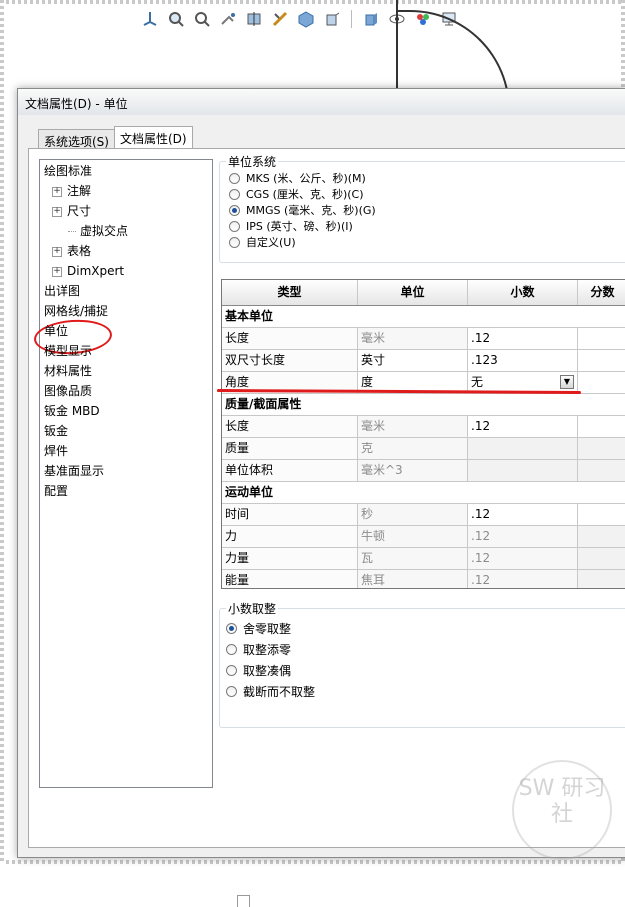 Image resolution: width=625 pixels, height=907 pixels. Describe the element at coordinates (76, 311) in the screenshot. I see `tree-item: 网格线/捕捉` at that location.